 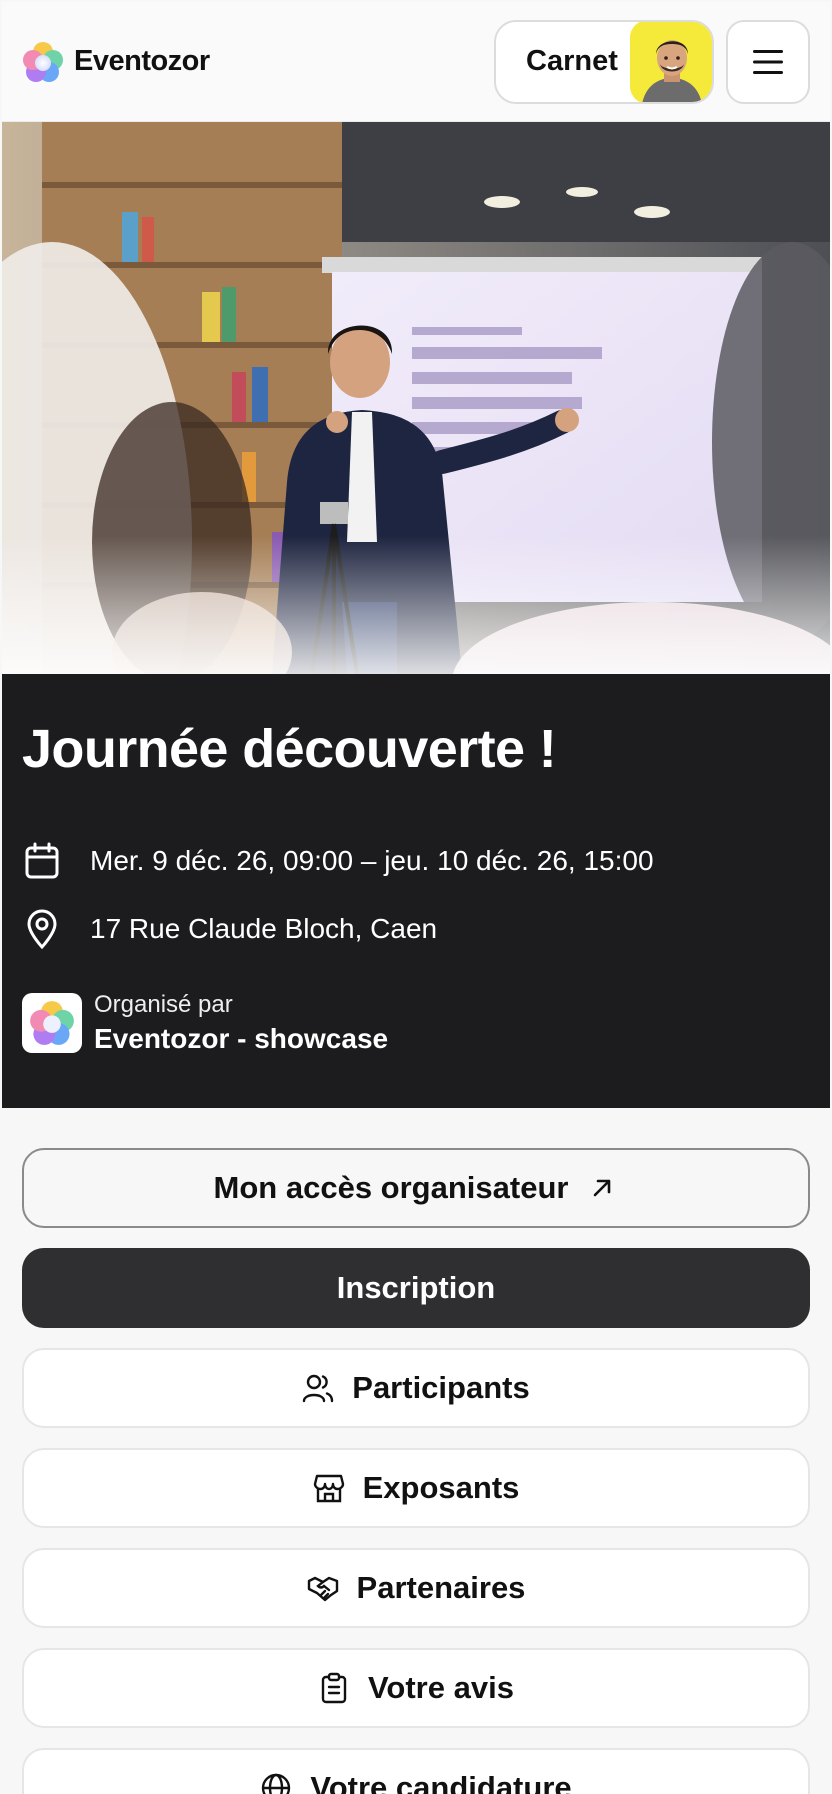 I want to click on menu-button, so click(x=768, y=61).